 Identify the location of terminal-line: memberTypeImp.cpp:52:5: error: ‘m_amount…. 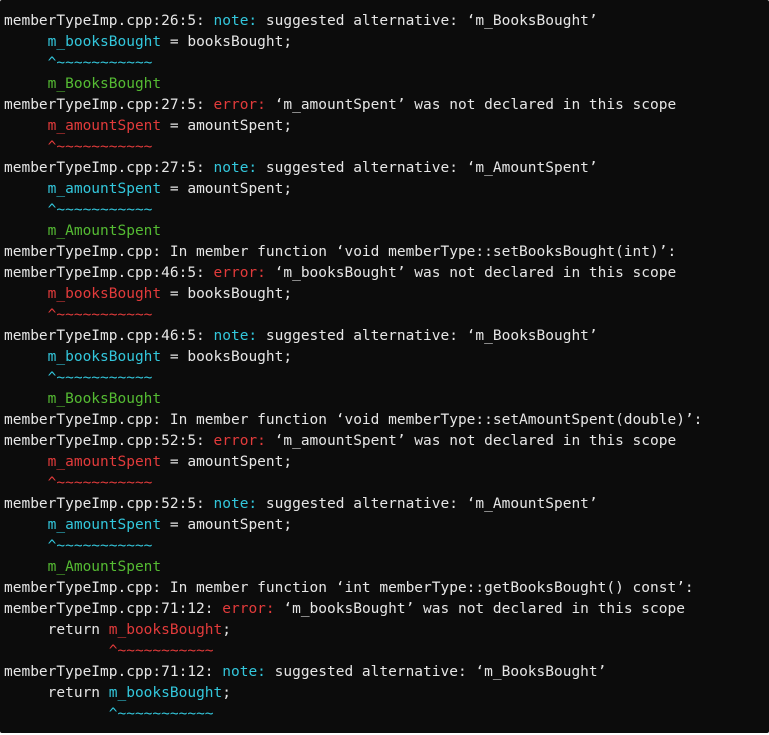
(386, 441).